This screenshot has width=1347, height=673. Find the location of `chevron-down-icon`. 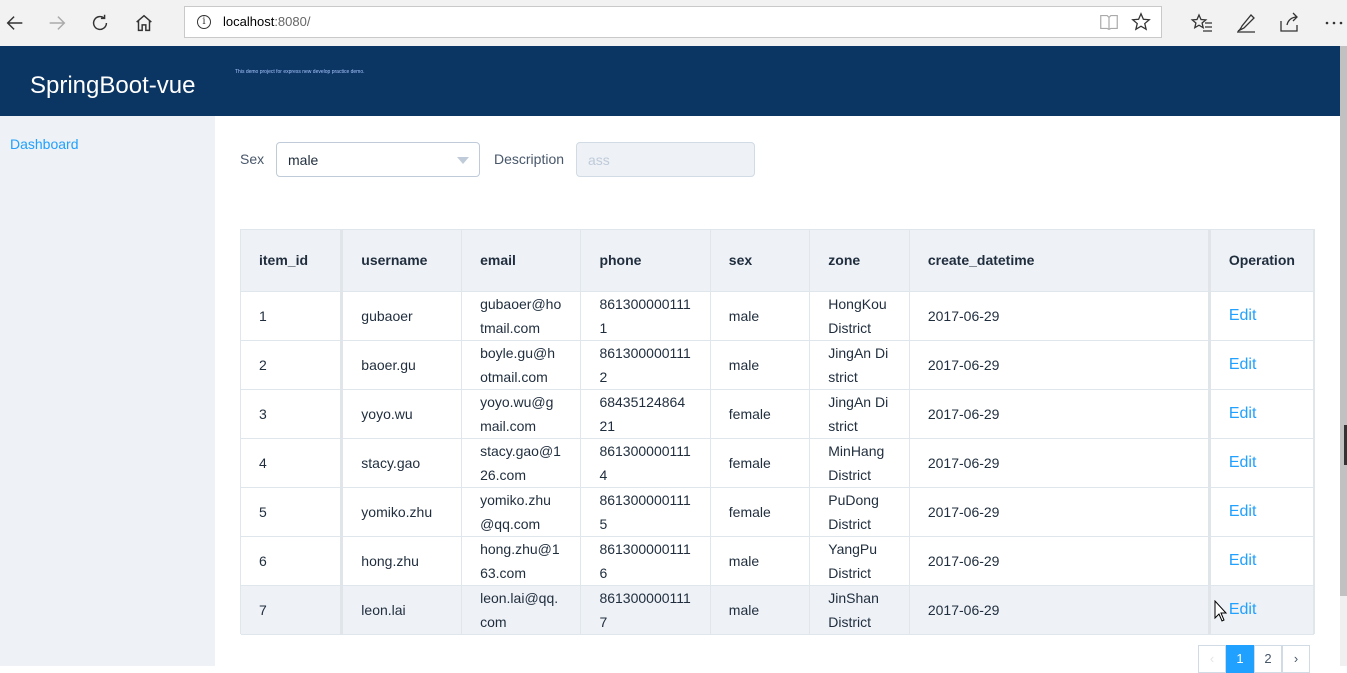

chevron-down-icon is located at coordinates (463, 160).